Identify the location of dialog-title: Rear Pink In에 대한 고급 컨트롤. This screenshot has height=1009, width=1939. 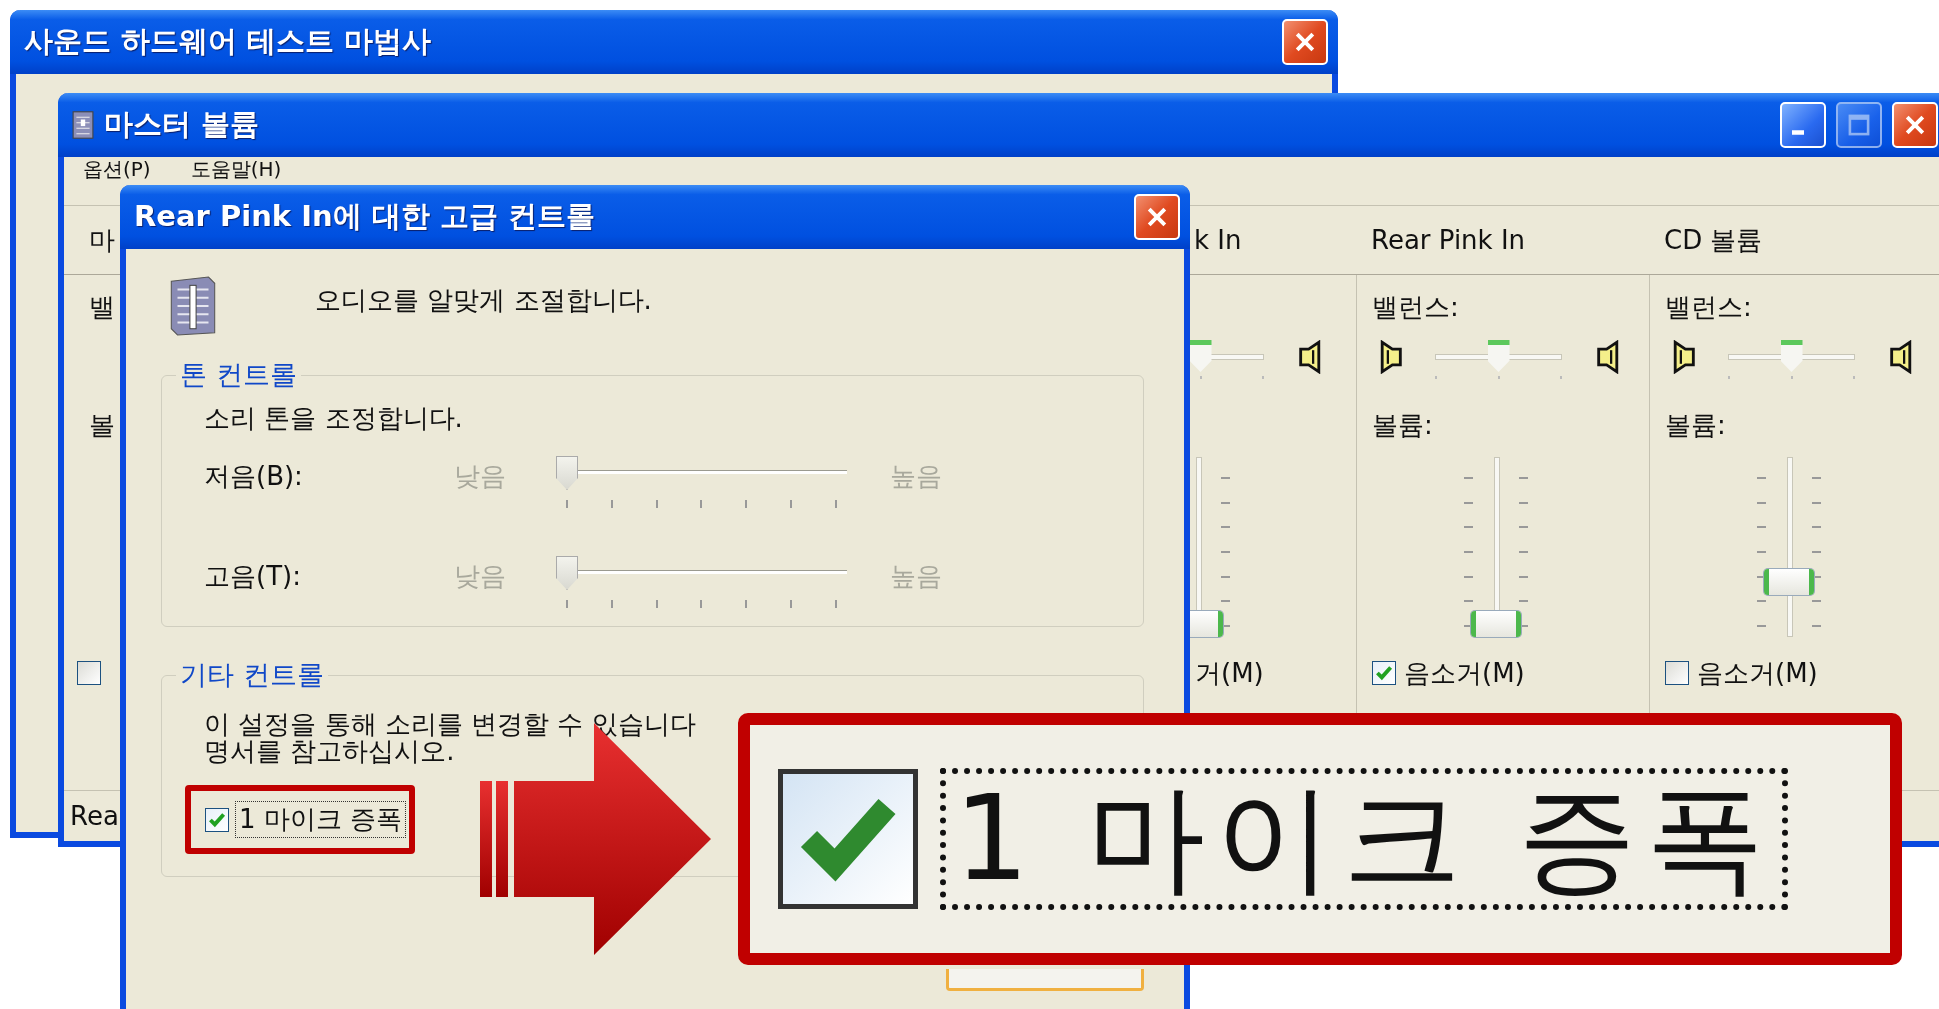
(364, 216).